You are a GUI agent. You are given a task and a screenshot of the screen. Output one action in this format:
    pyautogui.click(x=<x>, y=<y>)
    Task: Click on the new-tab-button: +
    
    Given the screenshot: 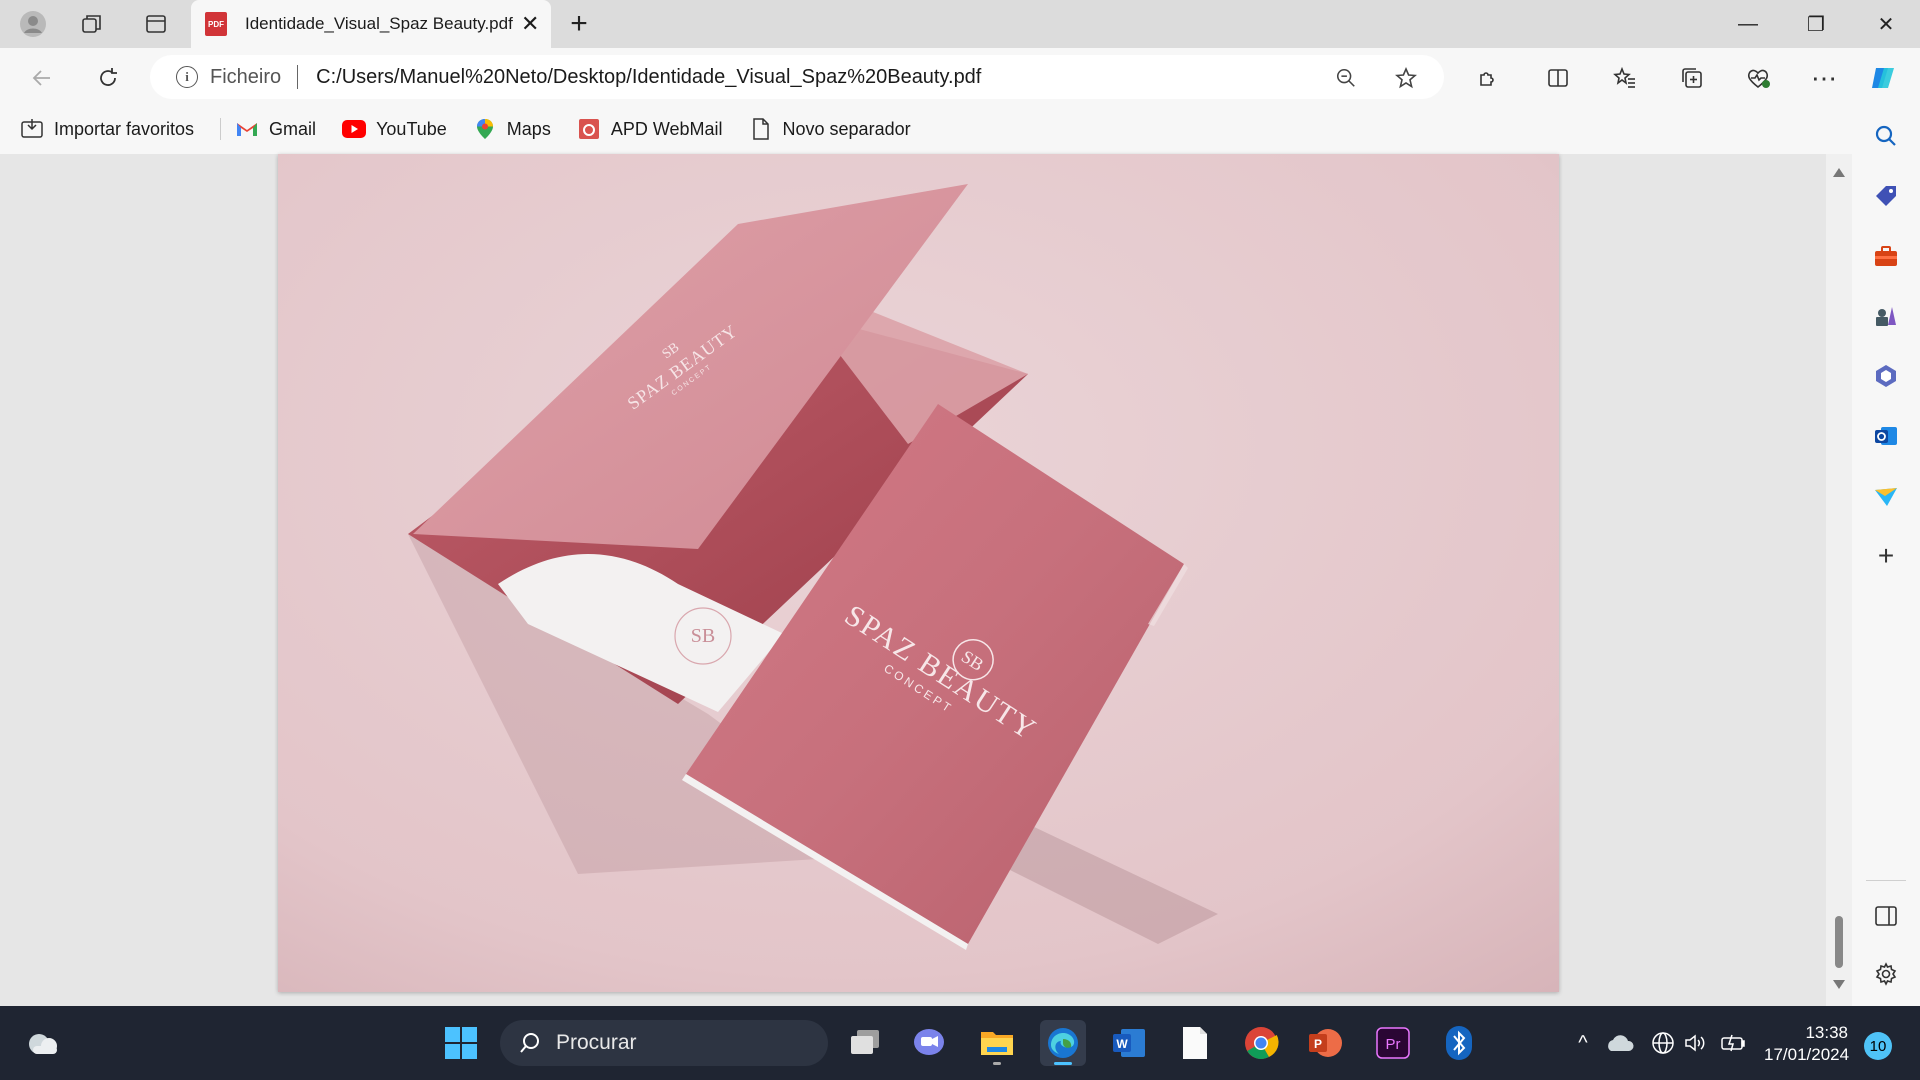 What is the action you would take?
    pyautogui.click(x=579, y=24)
    